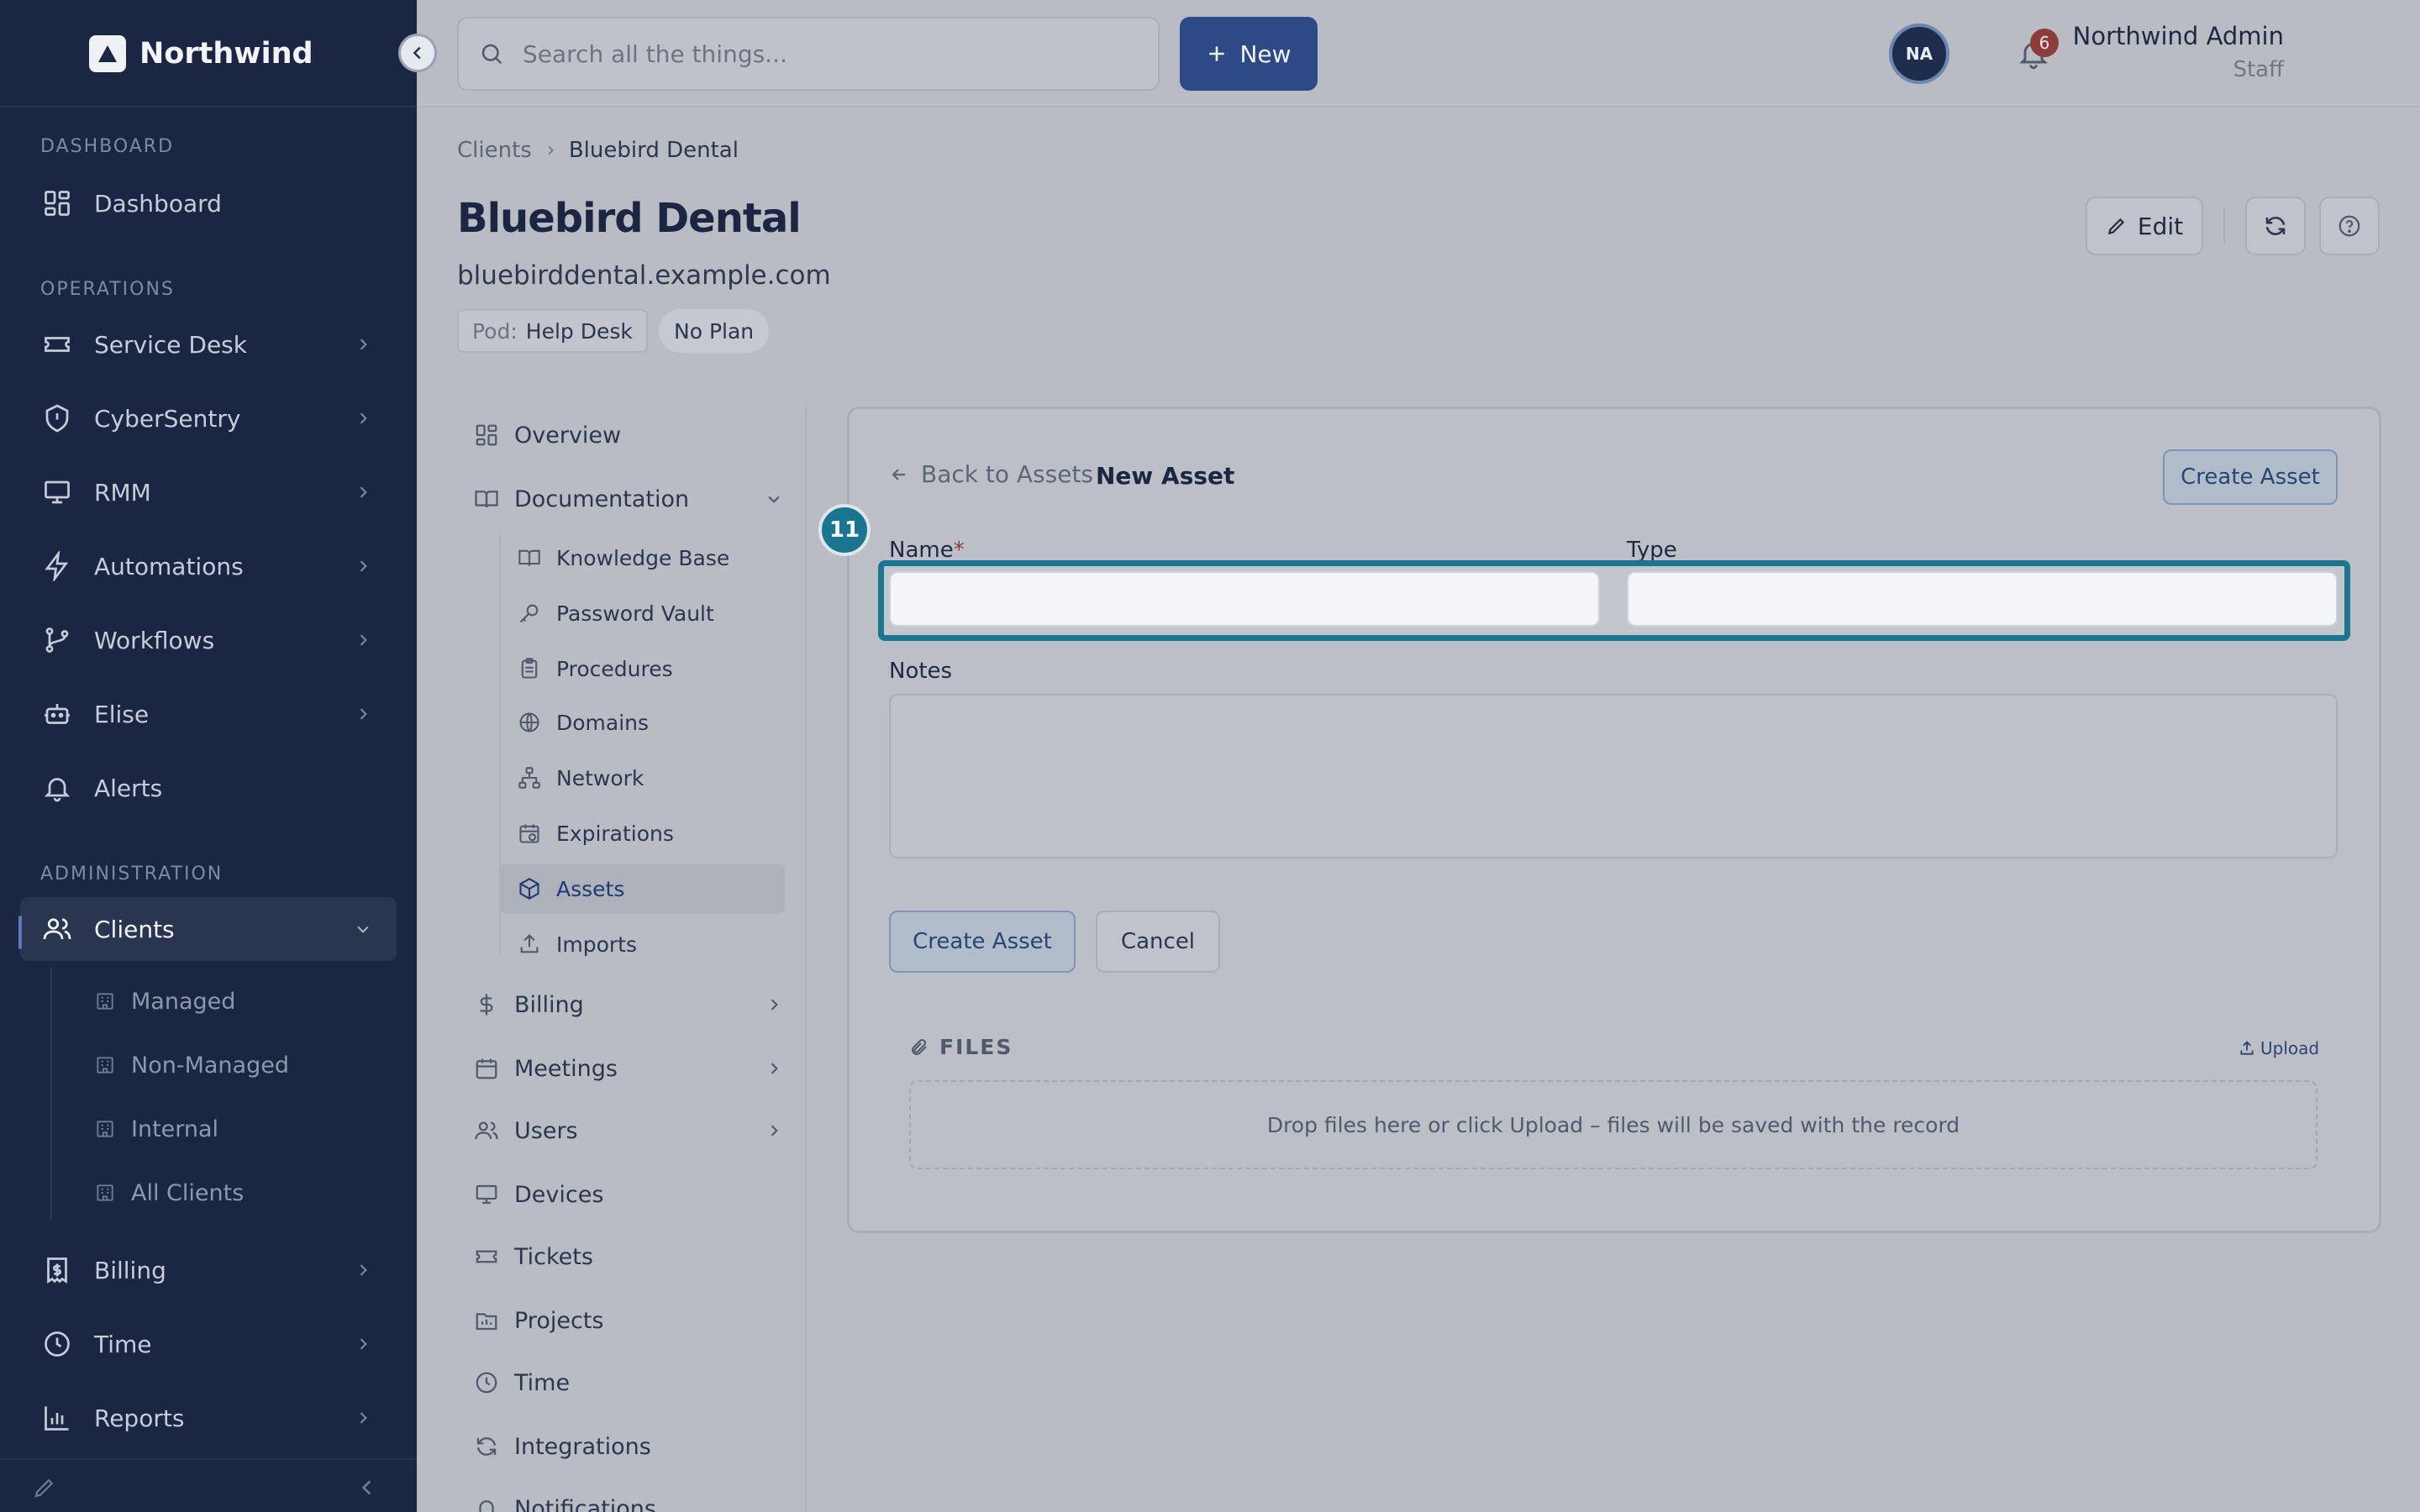 This screenshot has width=2420, height=1512. Describe the element at coordinates (57, 566) in the screenshot. I see `bolt-icon` at that location.